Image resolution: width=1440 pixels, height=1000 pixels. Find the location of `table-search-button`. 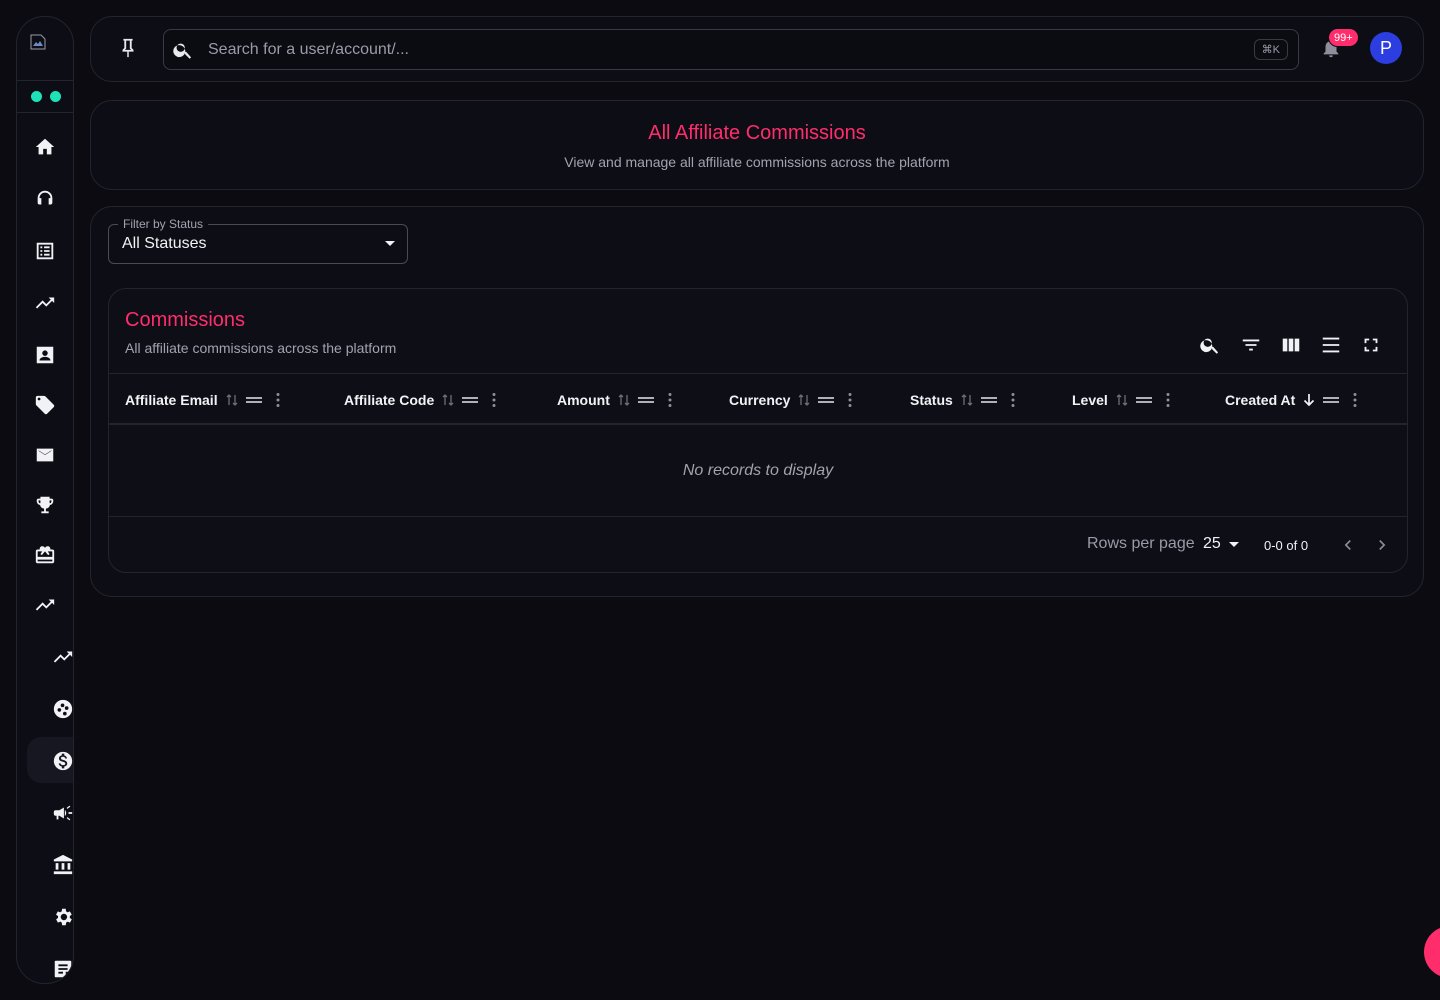

table-search-button is located at coordinates (1210, 345).